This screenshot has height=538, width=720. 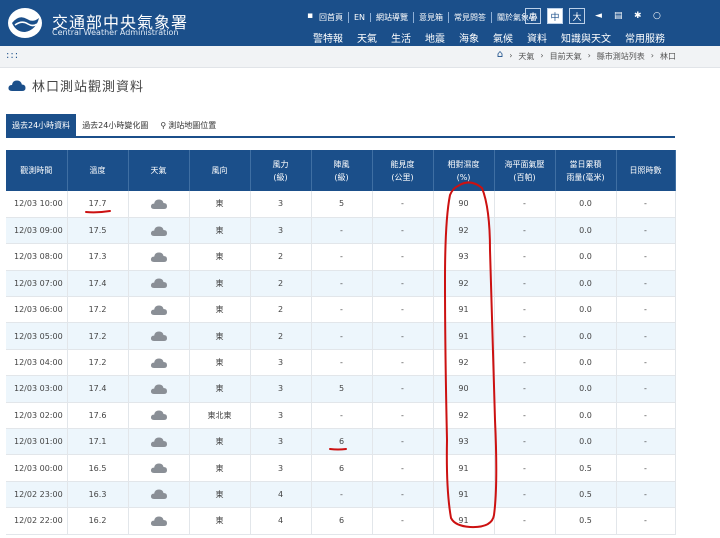 I want to click on column-header: 能見度 (公里), so click(x=403, y=170).